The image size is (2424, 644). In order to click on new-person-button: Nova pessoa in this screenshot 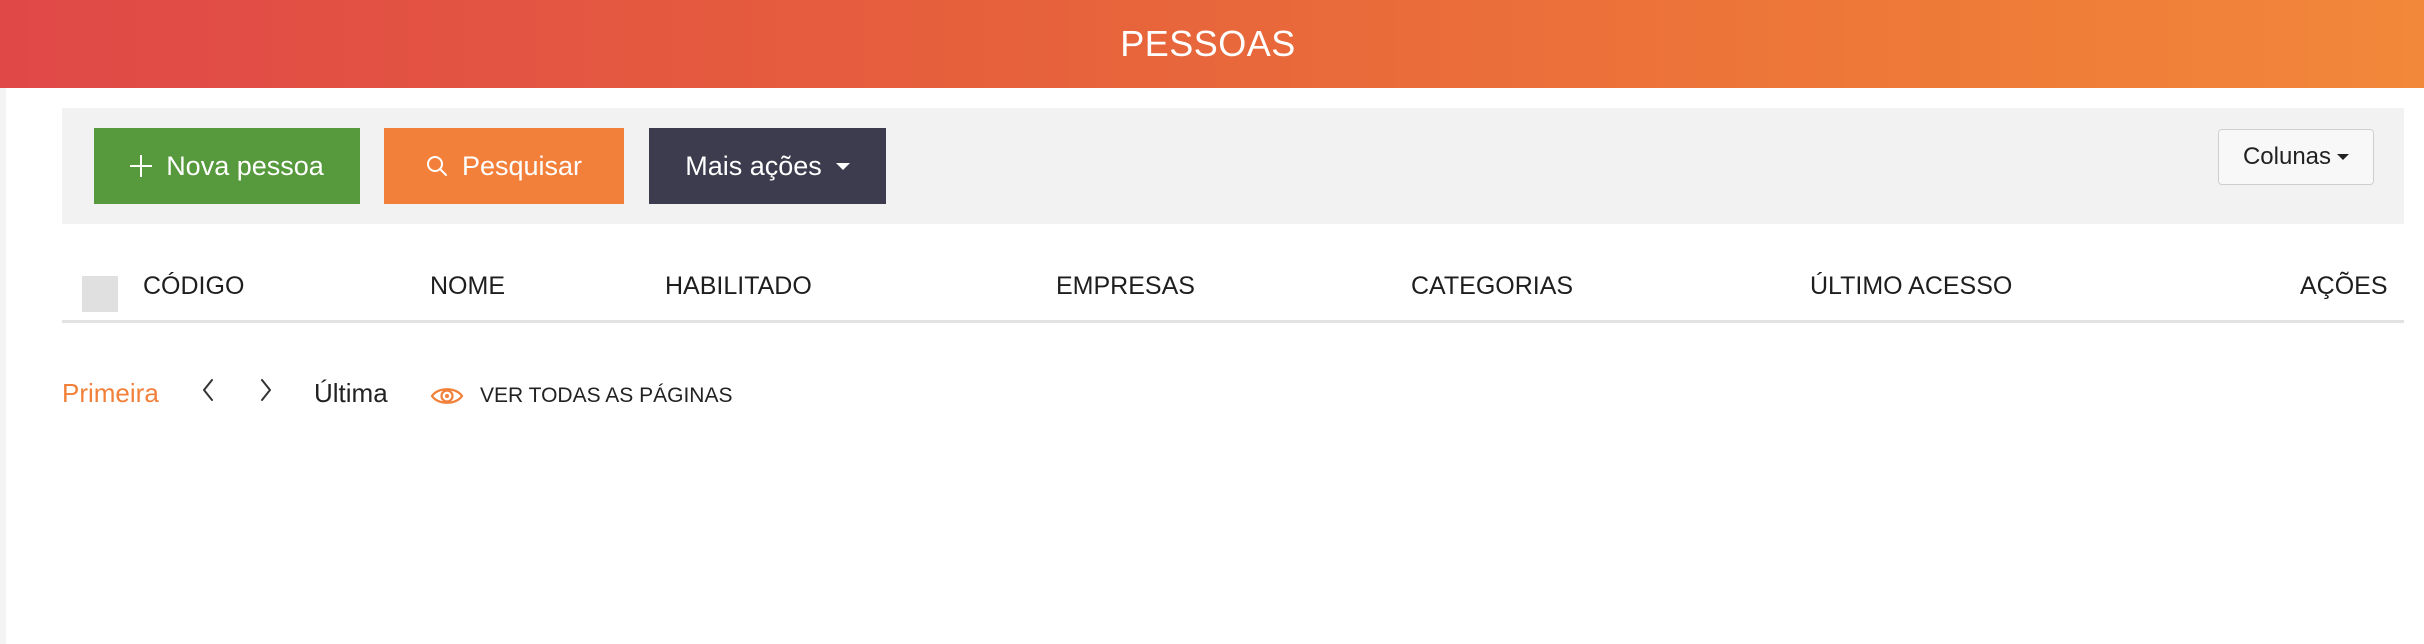, I will do `click(227, 166)`.